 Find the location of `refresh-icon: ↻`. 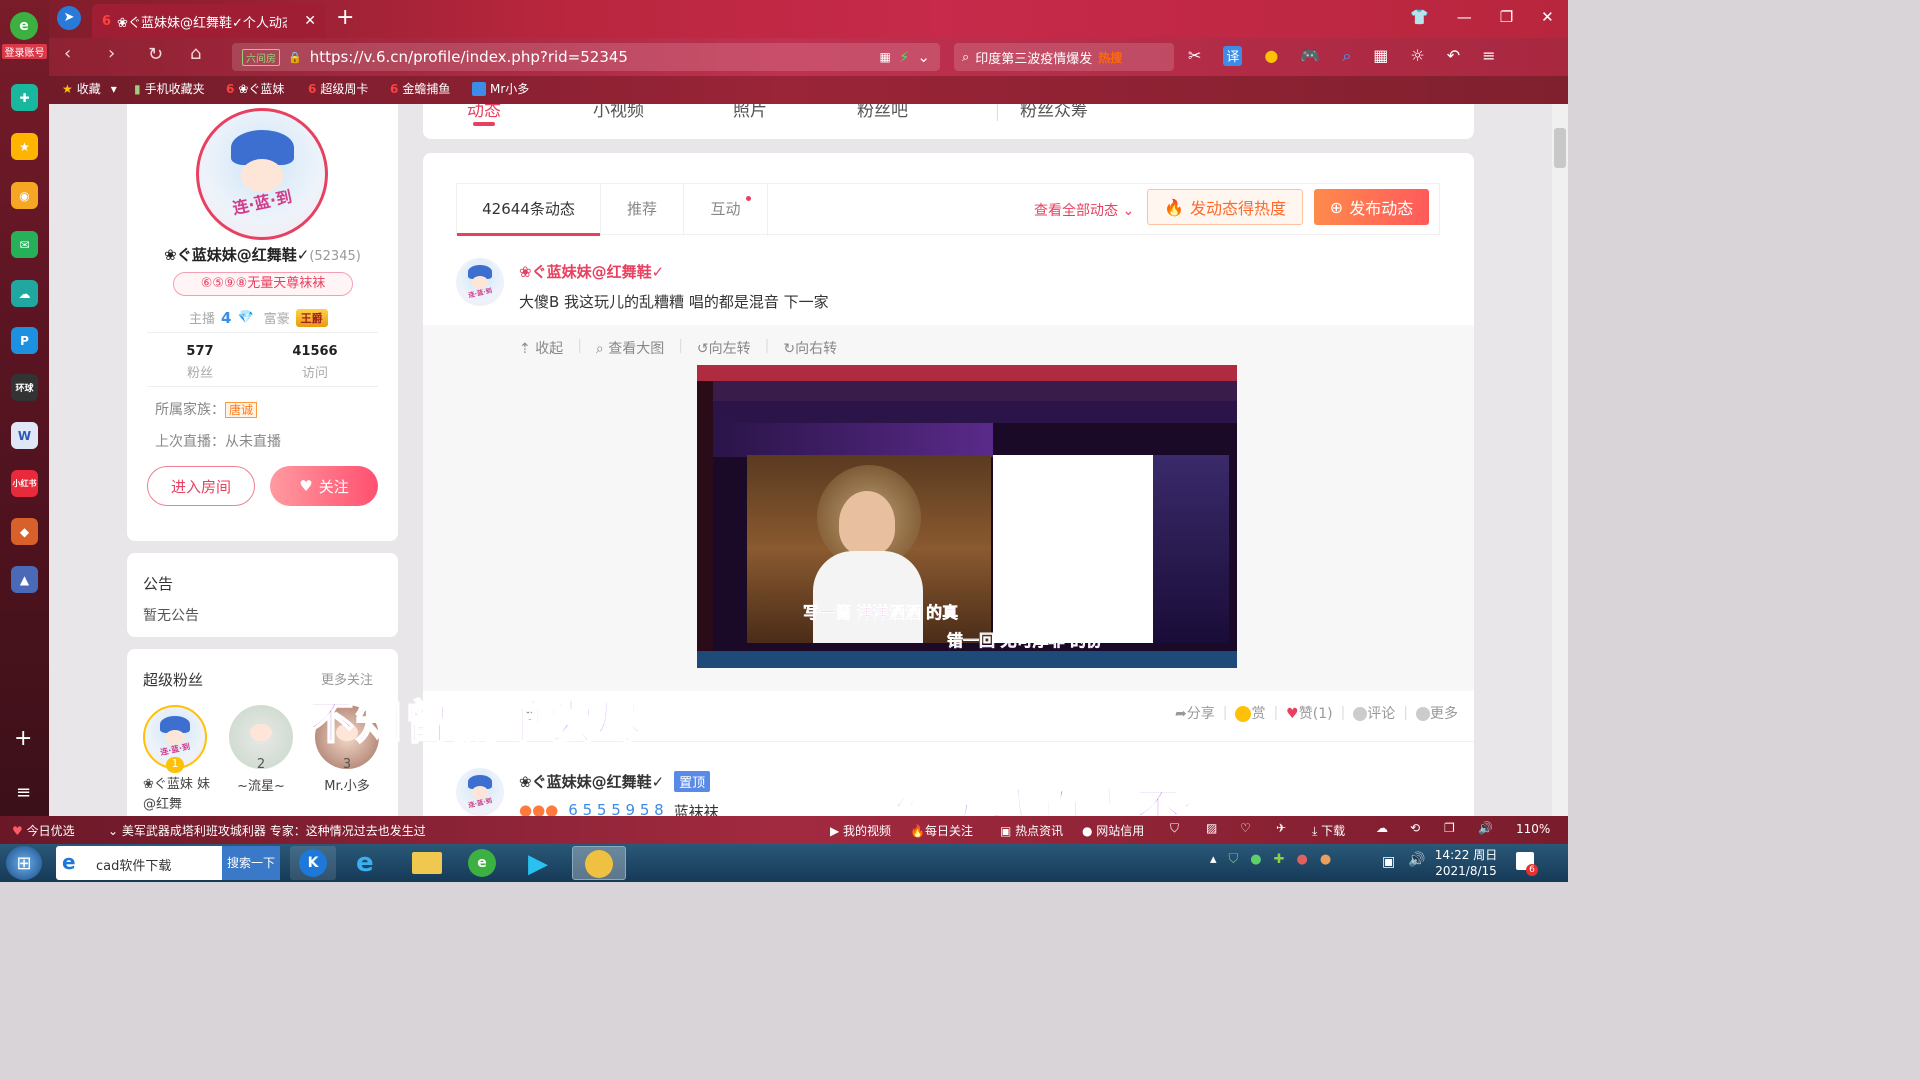

refresh-icon: ↻ is located at coordinates (155, 54).